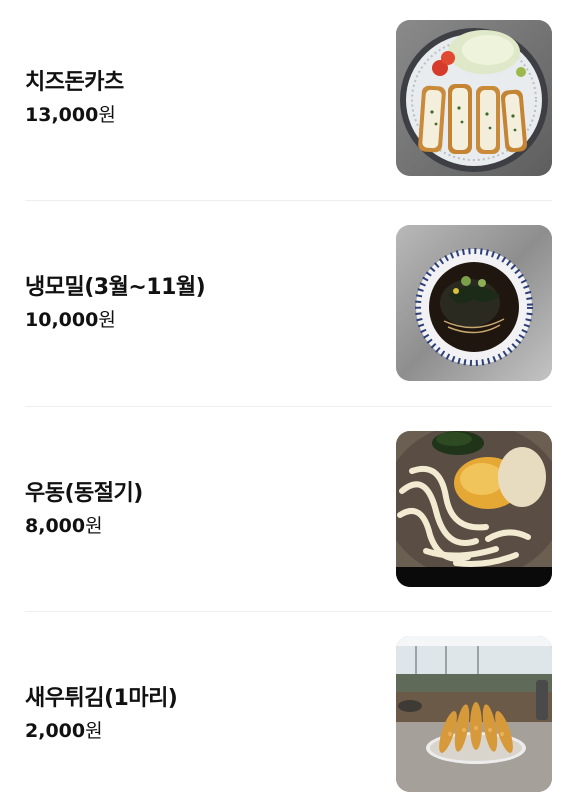 The height and width of the screenshot is (796, 565). I want to click on menu-item-info: 새우튀김(1마리) 2,000원, so click(205, 714).